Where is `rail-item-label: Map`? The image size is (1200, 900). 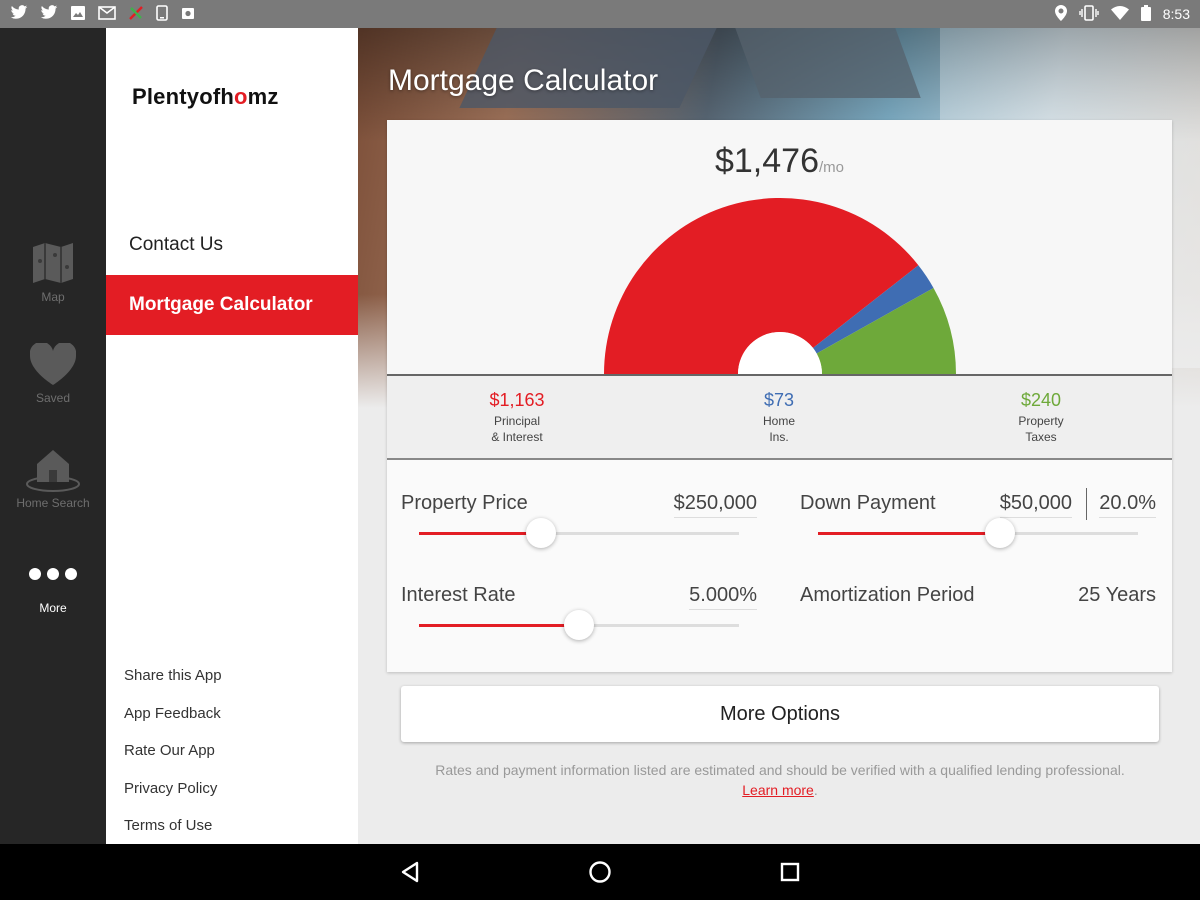
rail-item-label: Map is located at coordinates (53, 297).